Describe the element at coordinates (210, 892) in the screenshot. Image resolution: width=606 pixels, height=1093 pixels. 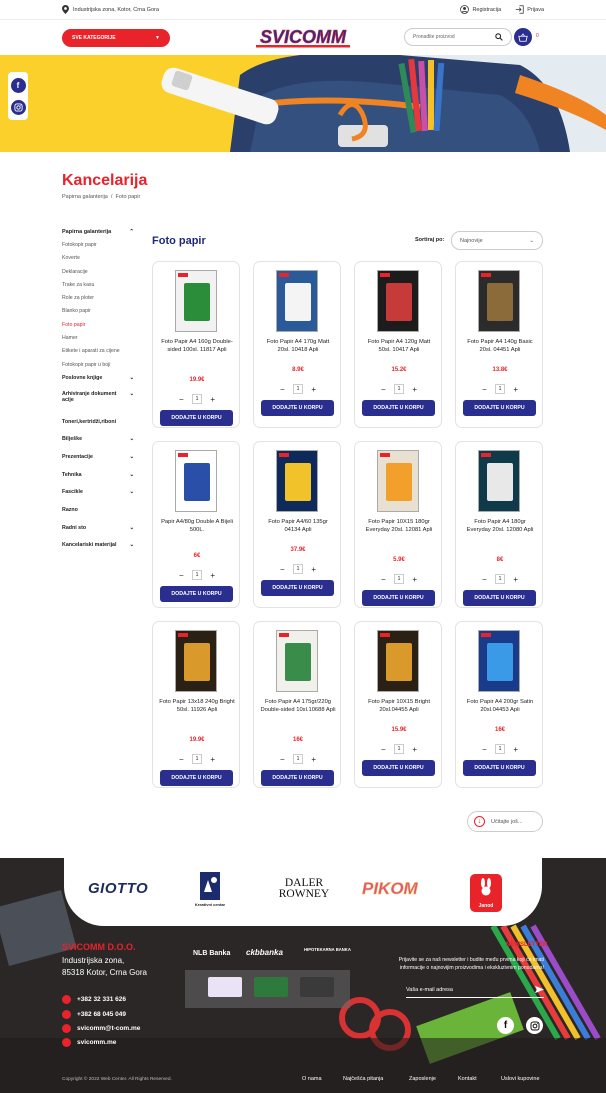
I see `brand-kreativni-centar: Kreativni centar` at that location.